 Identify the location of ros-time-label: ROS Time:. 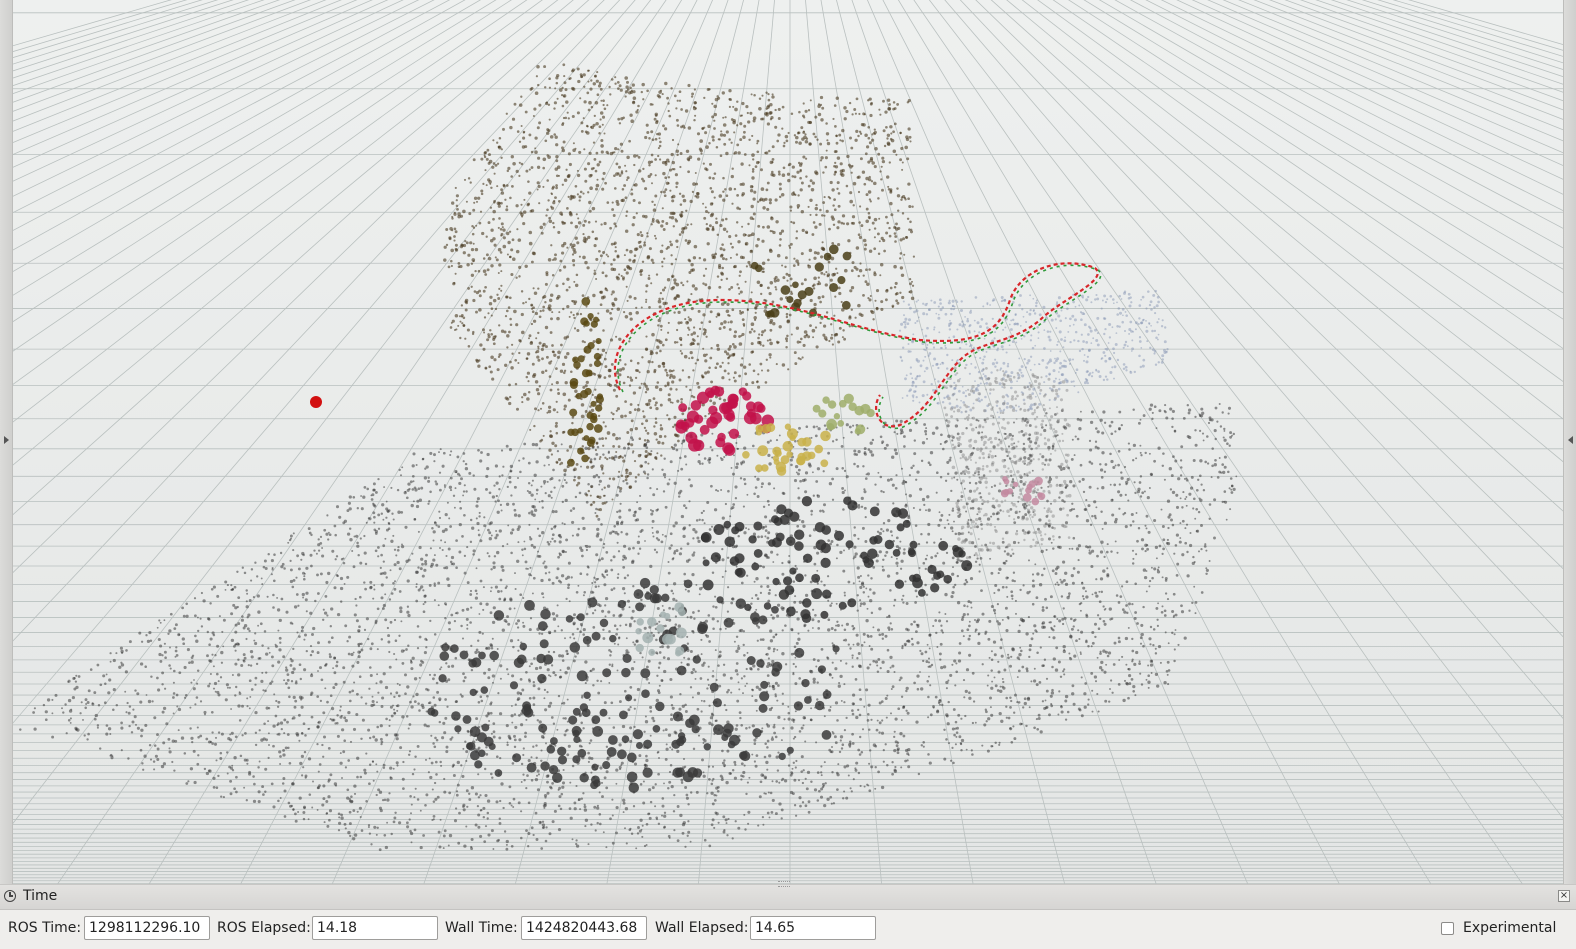
(44, 928).